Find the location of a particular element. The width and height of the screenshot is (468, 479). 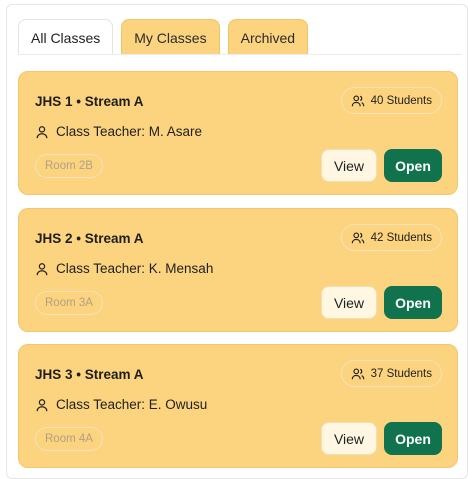

student-count-badge: 37 Students is located at coordinates (391, 373).